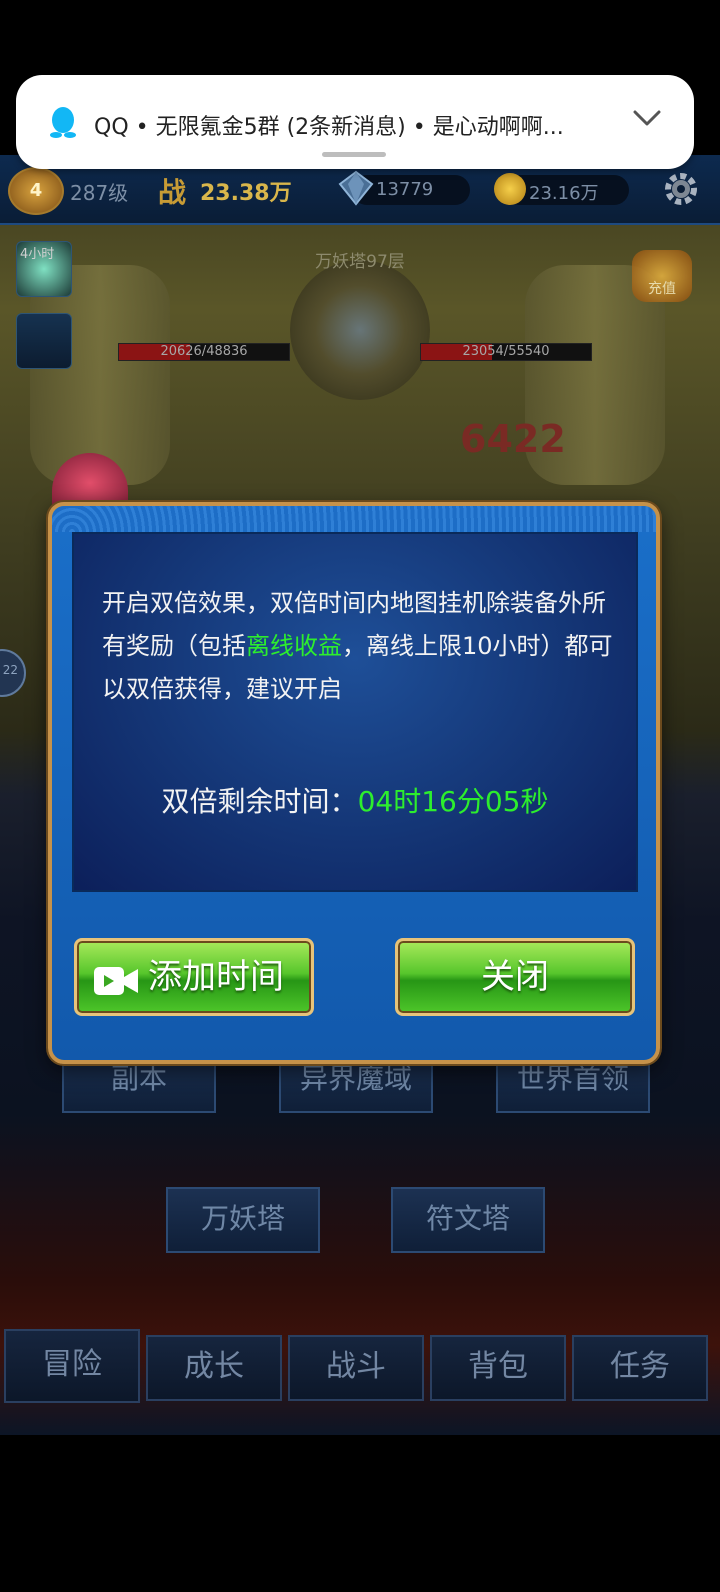  I want to click on close-button: 关闭, so click(515, 977).